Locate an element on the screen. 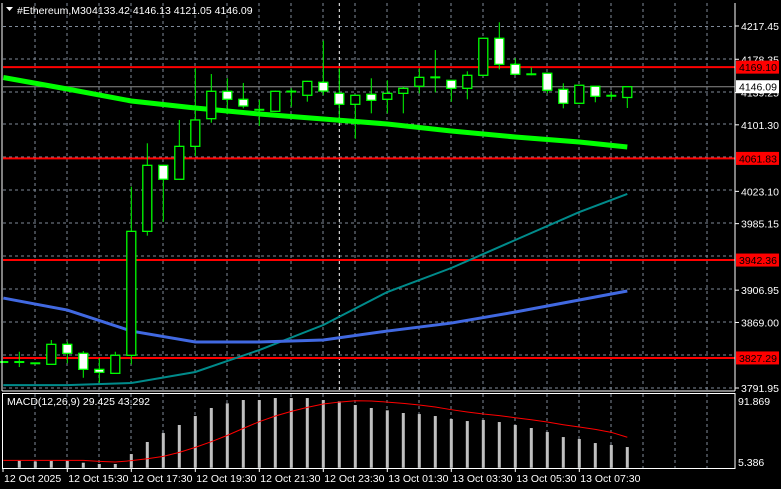 The height and width of the screenshot is (489, 781). level-price-label: 3942.36 is located at coordinates (758, 261).